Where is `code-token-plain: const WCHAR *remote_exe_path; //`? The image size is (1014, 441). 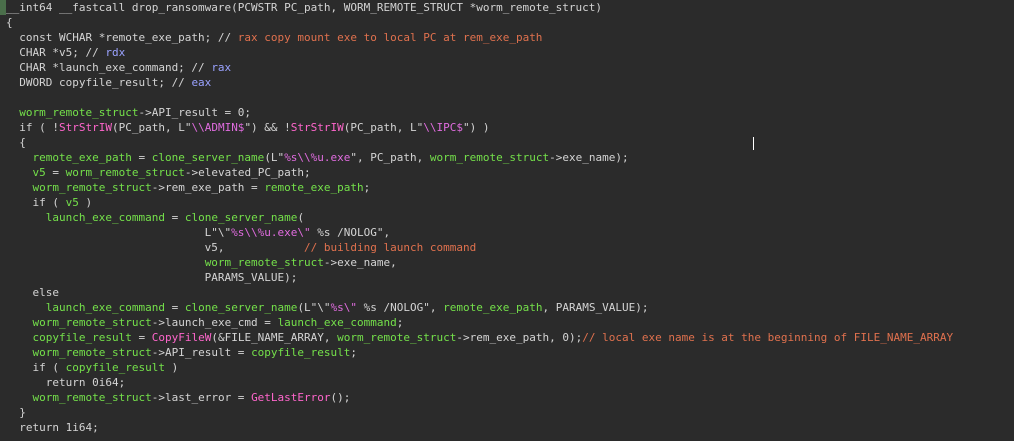 code-token-plain: const WCHAR *remote_exe_path; // is located at coordinates (122, 37).